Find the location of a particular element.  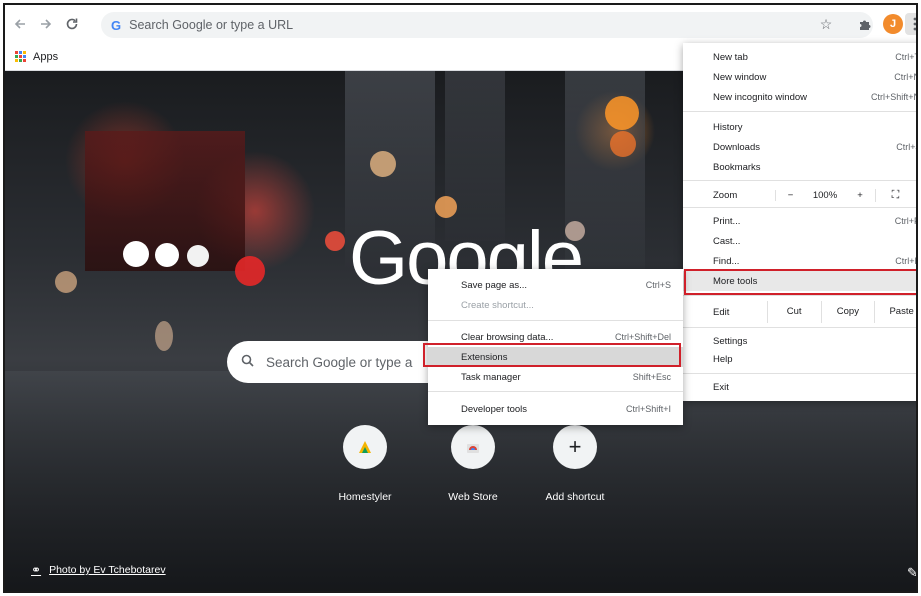

submenu-extensions: Extensions is located at coordinates (555, 357).